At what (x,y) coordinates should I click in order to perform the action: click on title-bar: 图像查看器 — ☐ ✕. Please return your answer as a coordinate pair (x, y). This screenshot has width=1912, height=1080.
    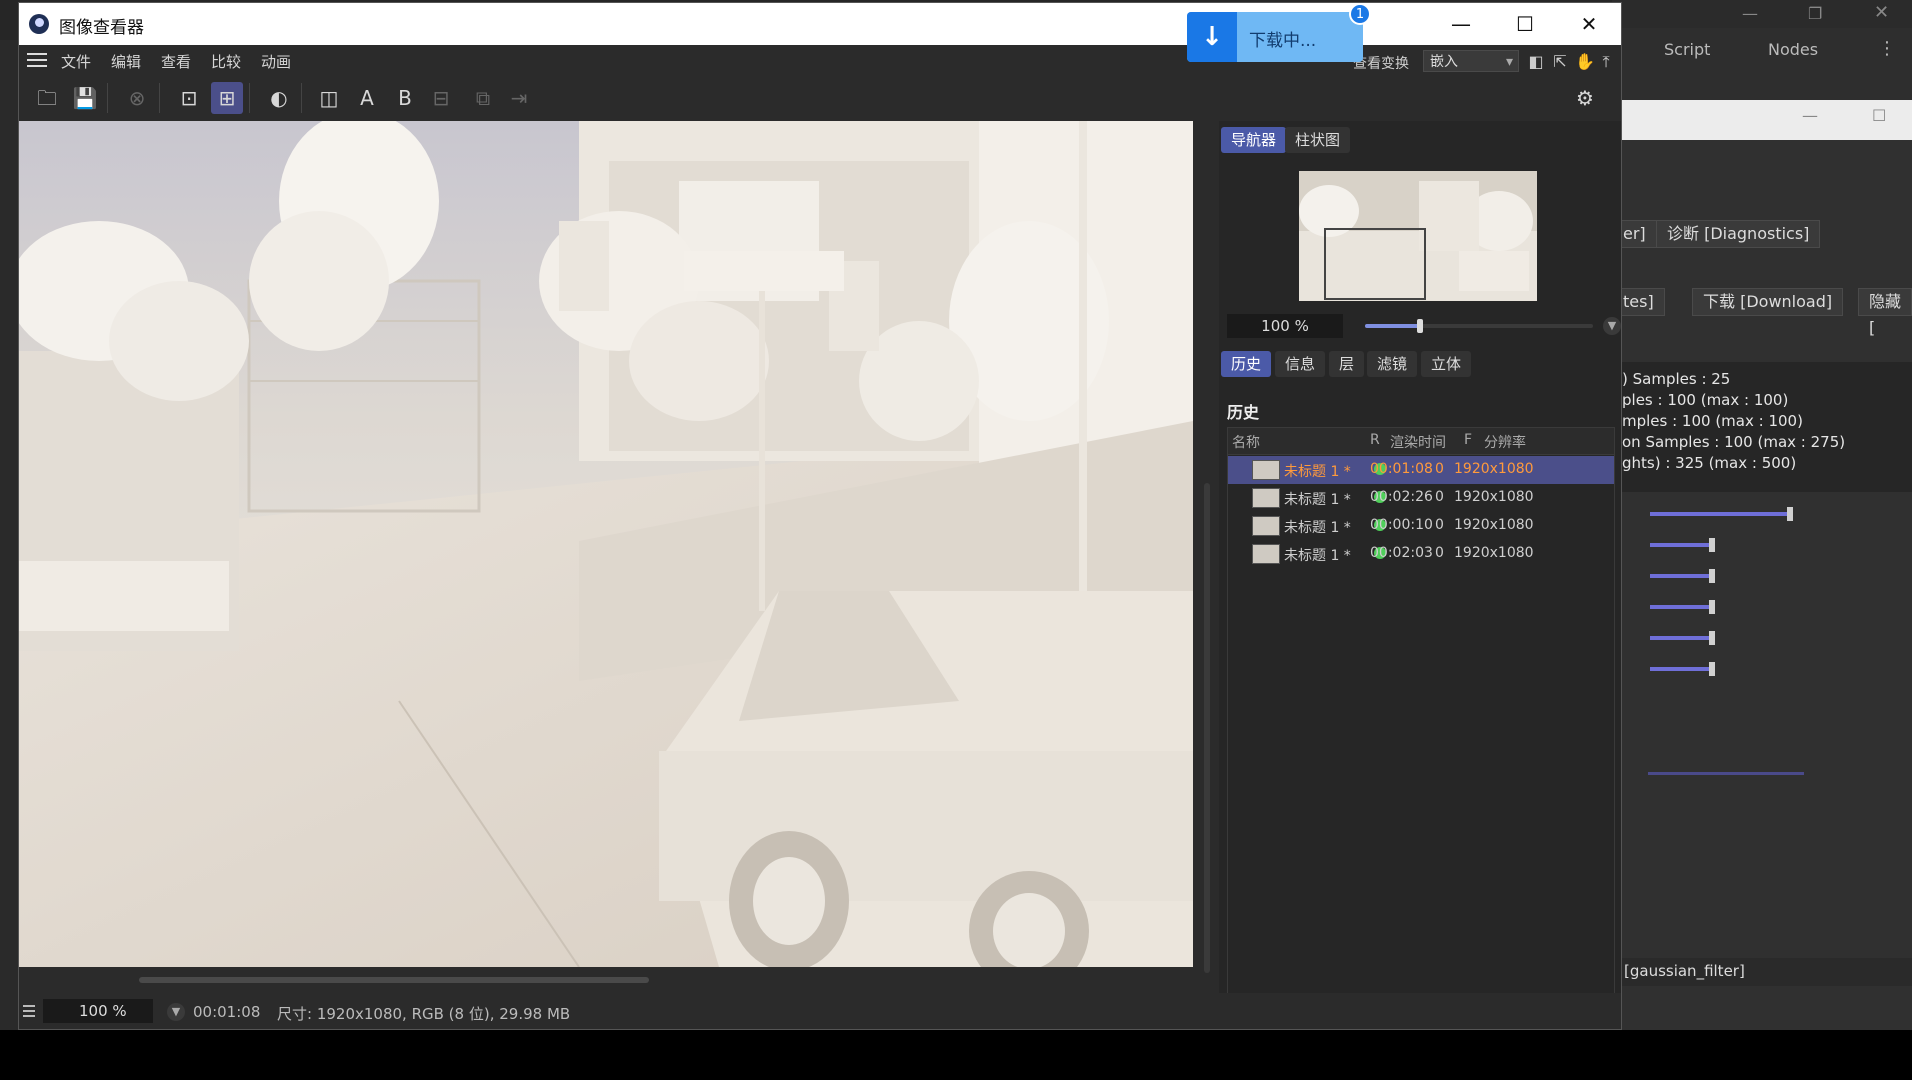
    Looking at the image, I should click on (820, 24).